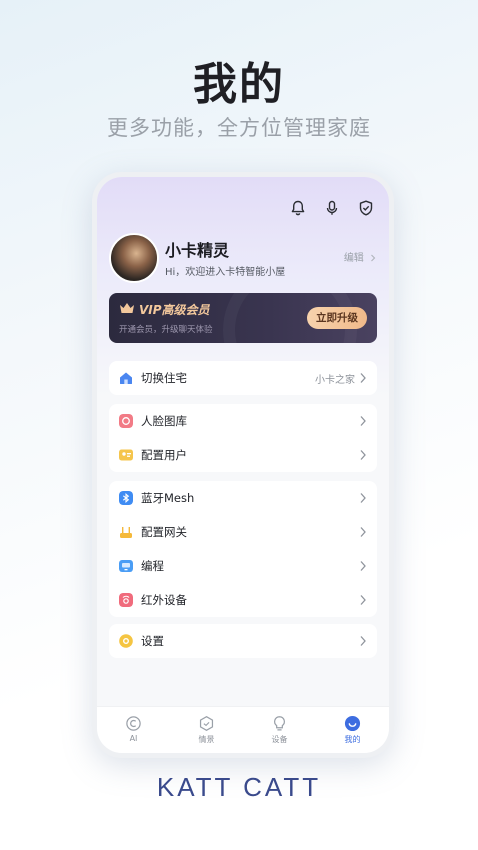 The height and width of the screenshot is (850, 478). I want to click on avatar, so click(134, 258).